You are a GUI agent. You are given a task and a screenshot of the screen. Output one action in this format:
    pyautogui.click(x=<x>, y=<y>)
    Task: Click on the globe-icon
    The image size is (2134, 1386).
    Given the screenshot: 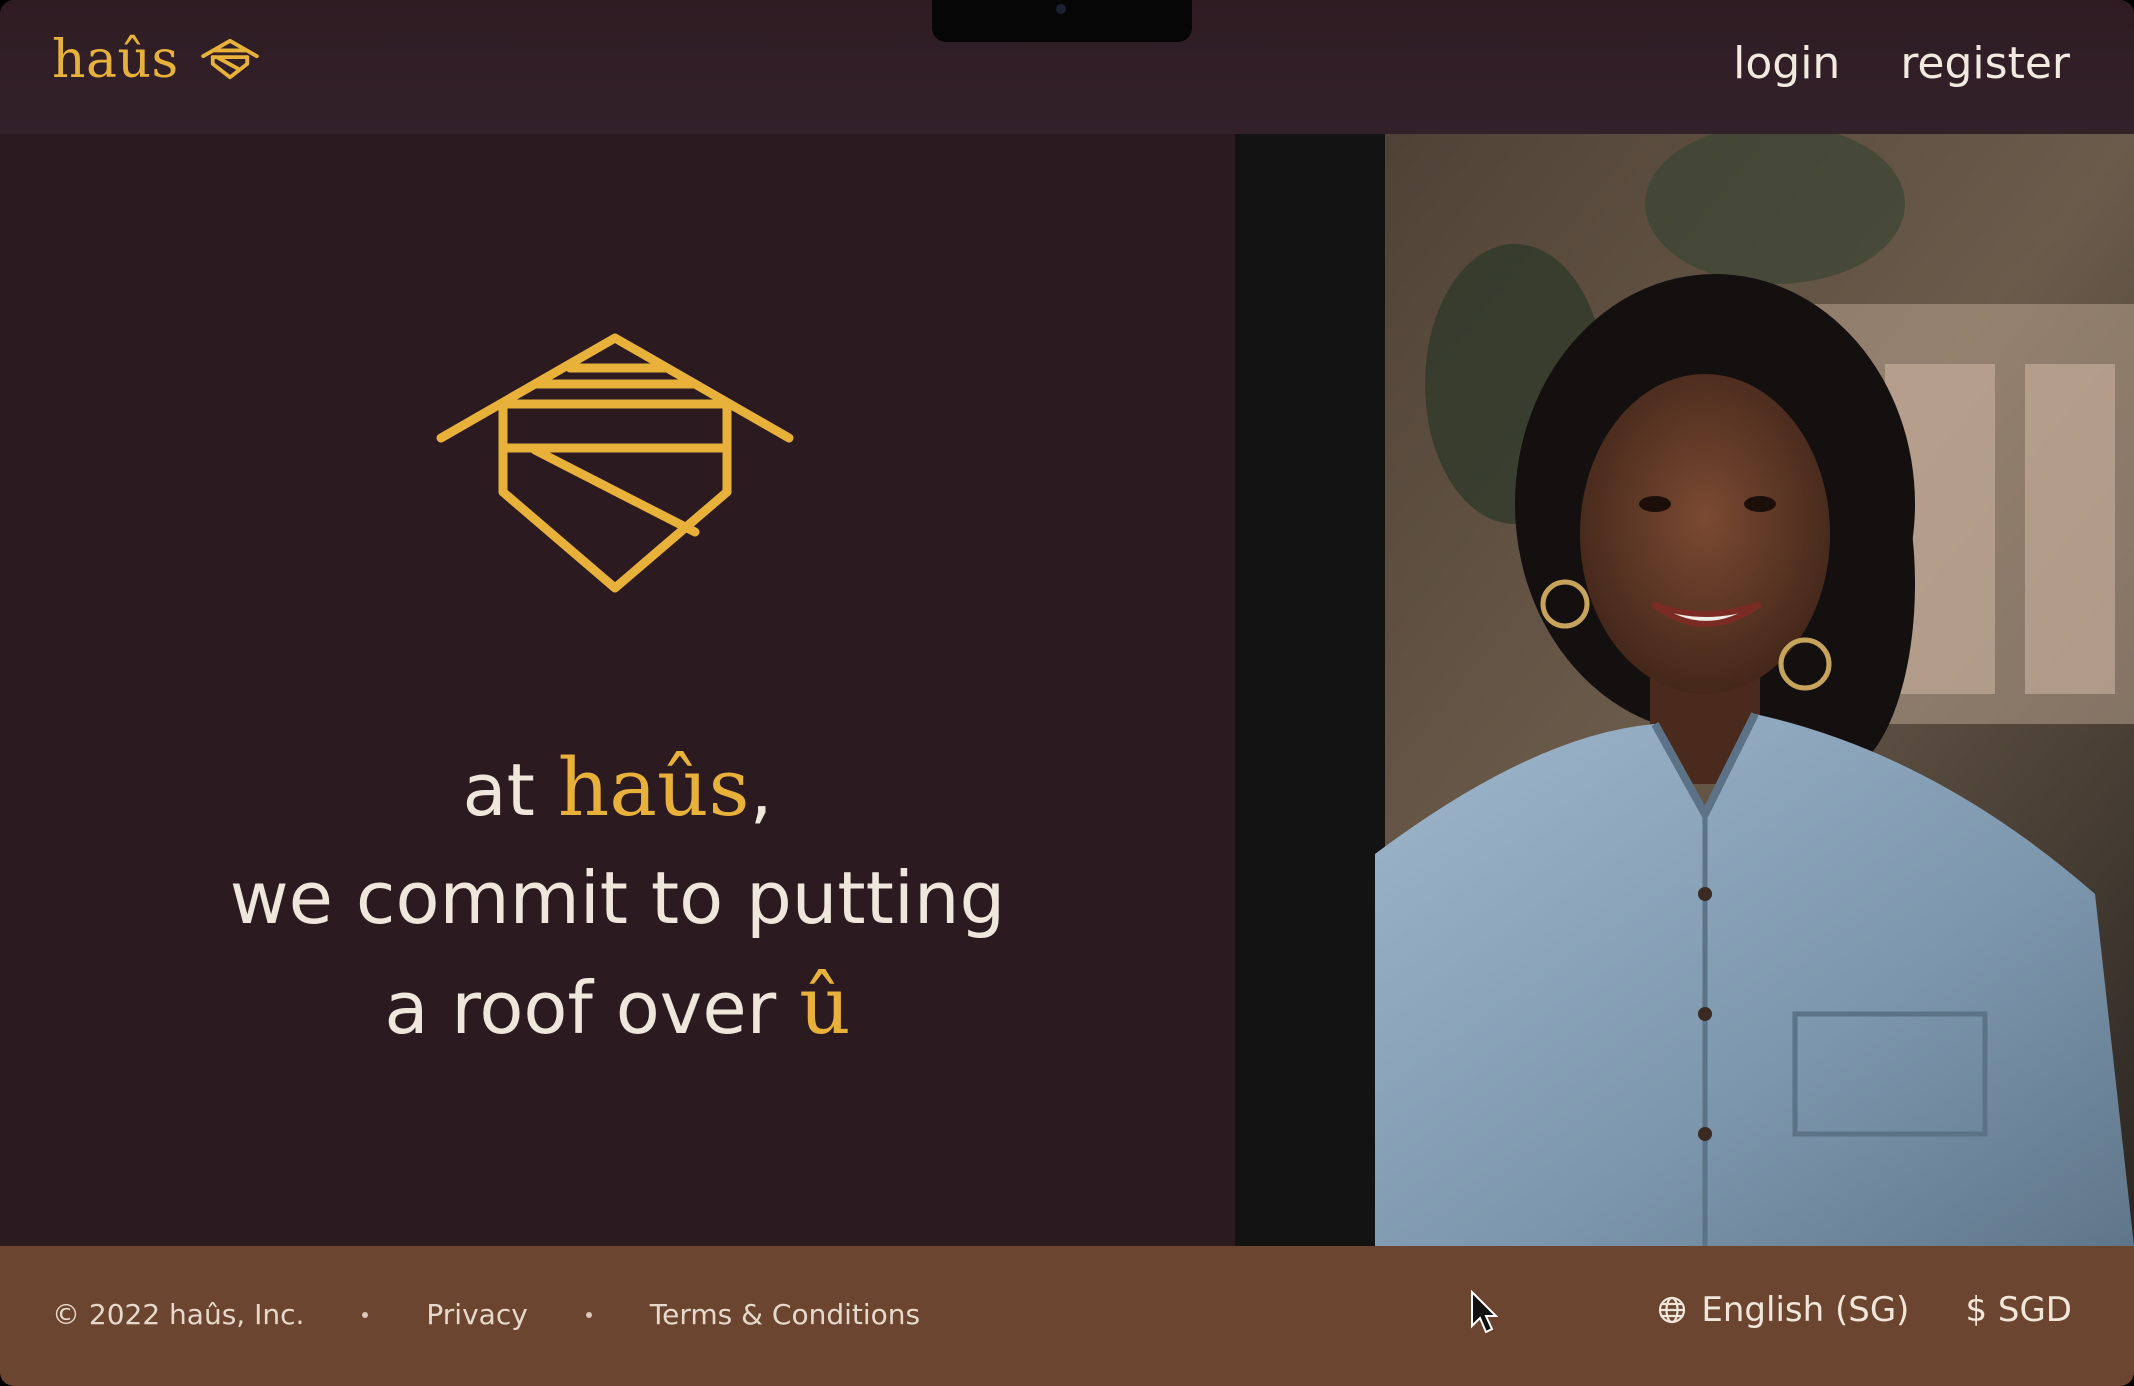 What is the action you would take?
    pyautogui.click(x=1672, y=1310)
    